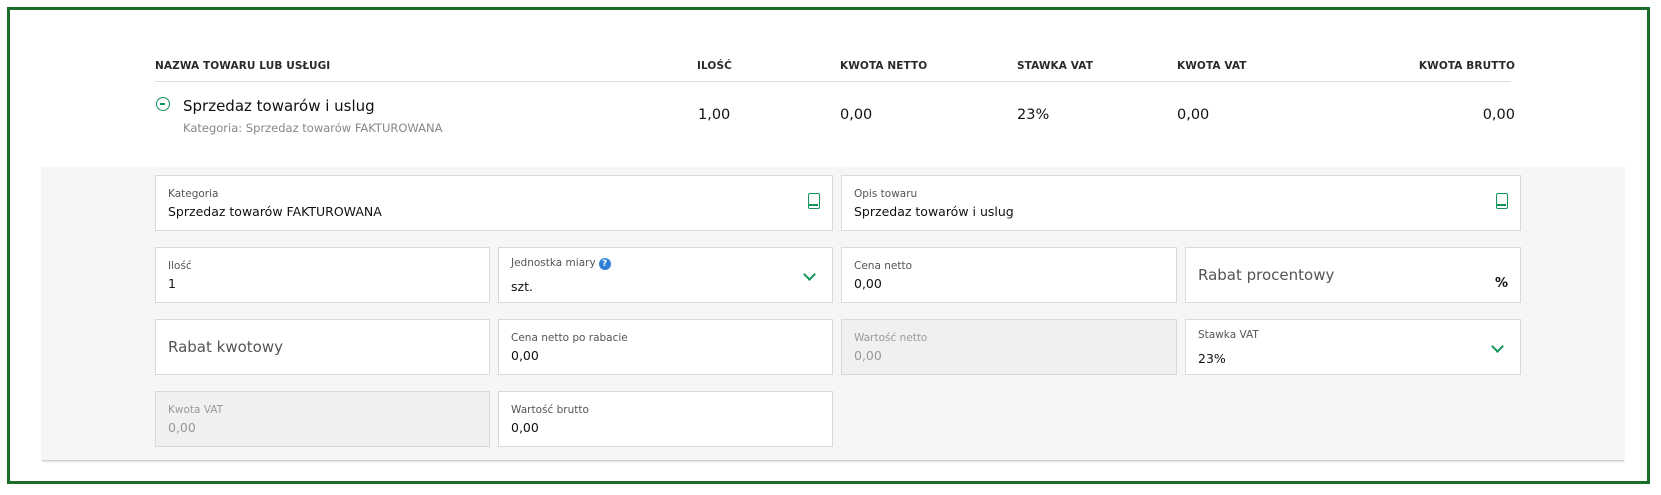 The width and height of the screenshot is (1661, 495). What do you see at coordinates (313, 128) in the screenshot?
I see `row-item-category: Kategoria: Sprzedaz towarów FAKTUROWANA` at bounding box center [313, 128].